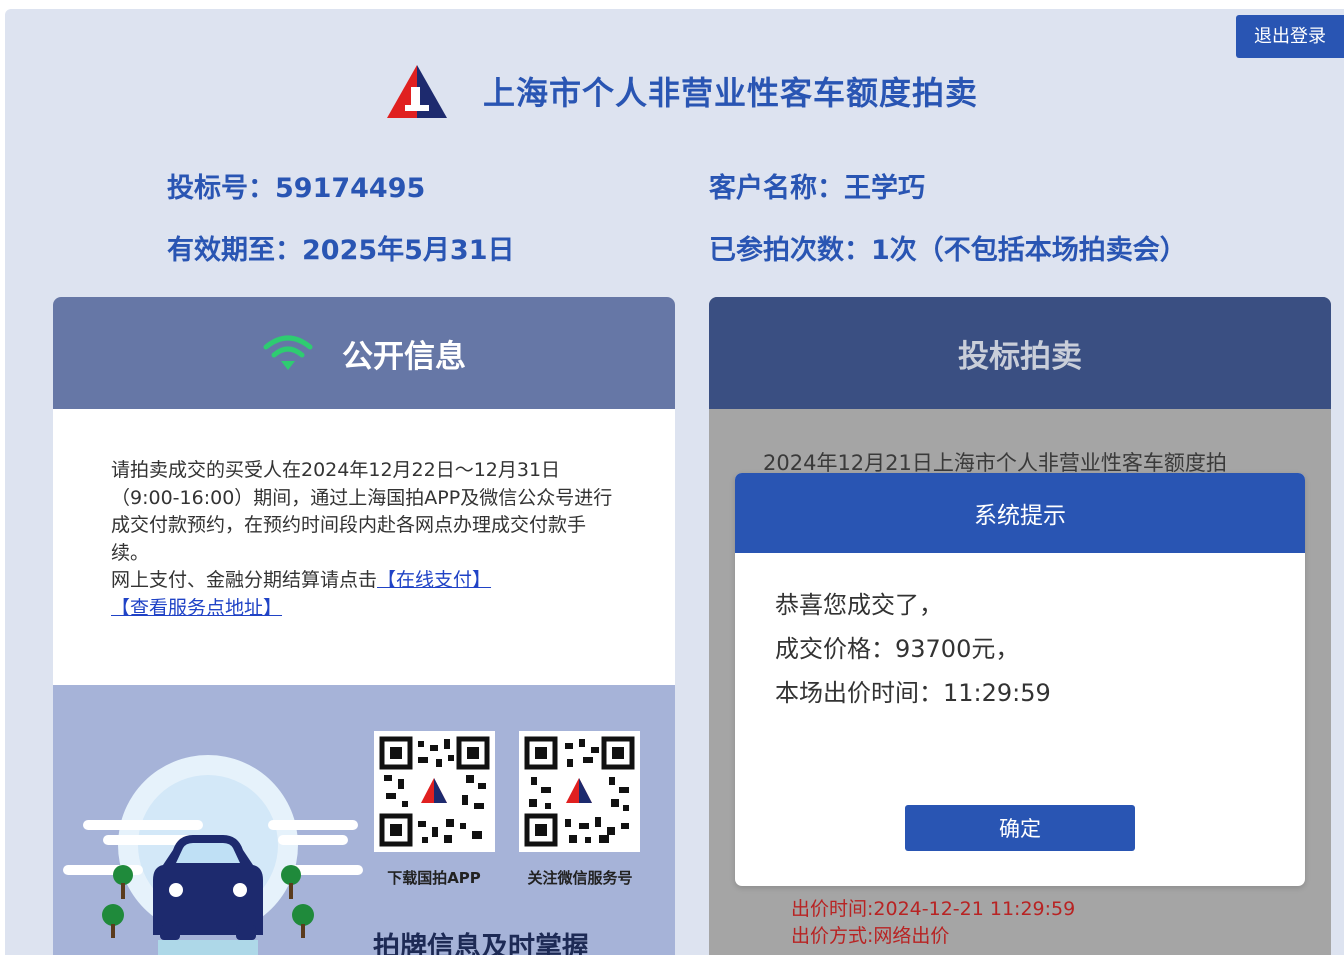 This screenshot has width=1344, height=955. I want to click on logout-button: 退出登录, so click(1290, 36).